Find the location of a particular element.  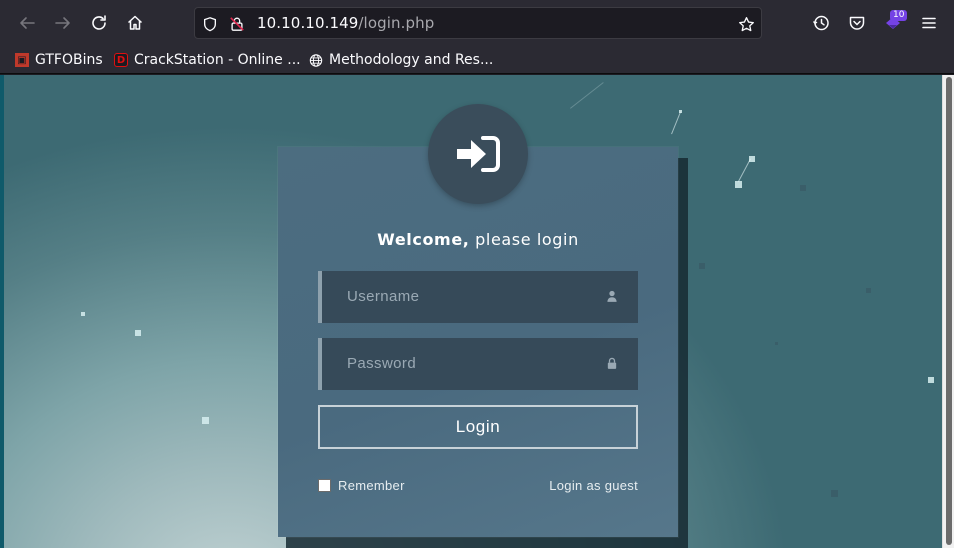

history-icon is located at coordinates (820, 23).